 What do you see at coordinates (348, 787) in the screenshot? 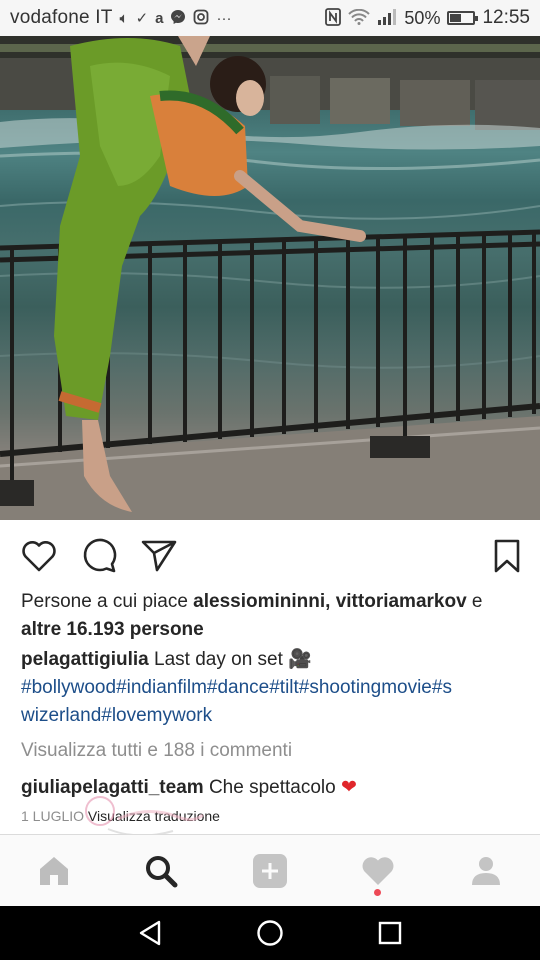
I see `heart-emoji-icon: ❤` at bounding box center [348, 787].